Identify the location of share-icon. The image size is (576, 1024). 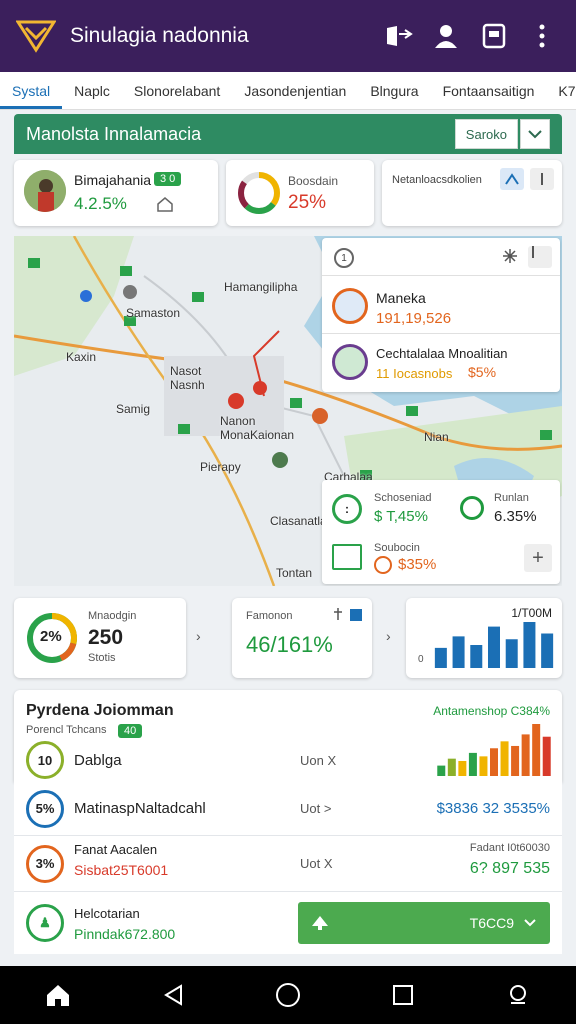
(398, 36).